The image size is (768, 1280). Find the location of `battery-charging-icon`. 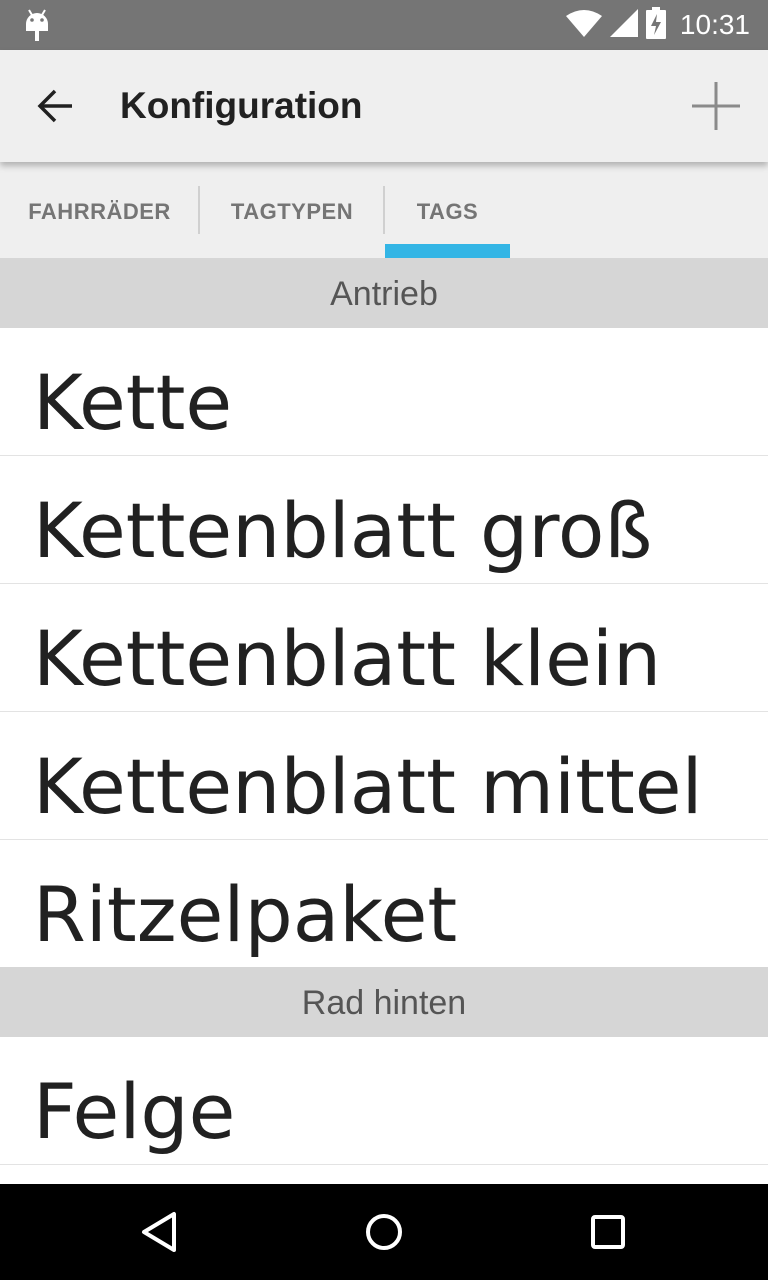

battery-charging-icon is located at coordinates (655, 25).